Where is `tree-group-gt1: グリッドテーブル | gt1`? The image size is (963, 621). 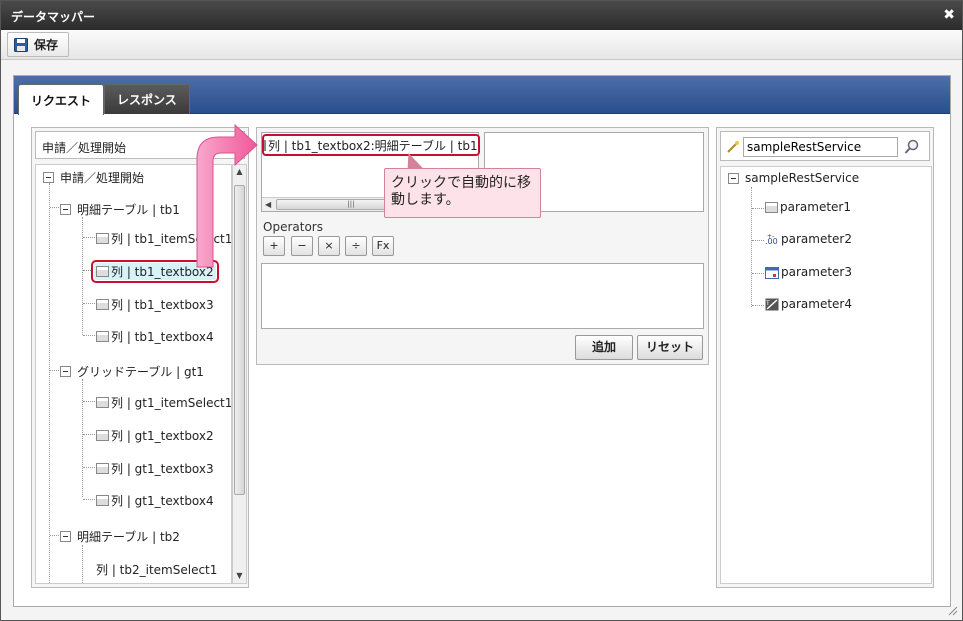 tree-group-gt1: グリッドテーブル | gt1 is located at coordinates (132, 371).